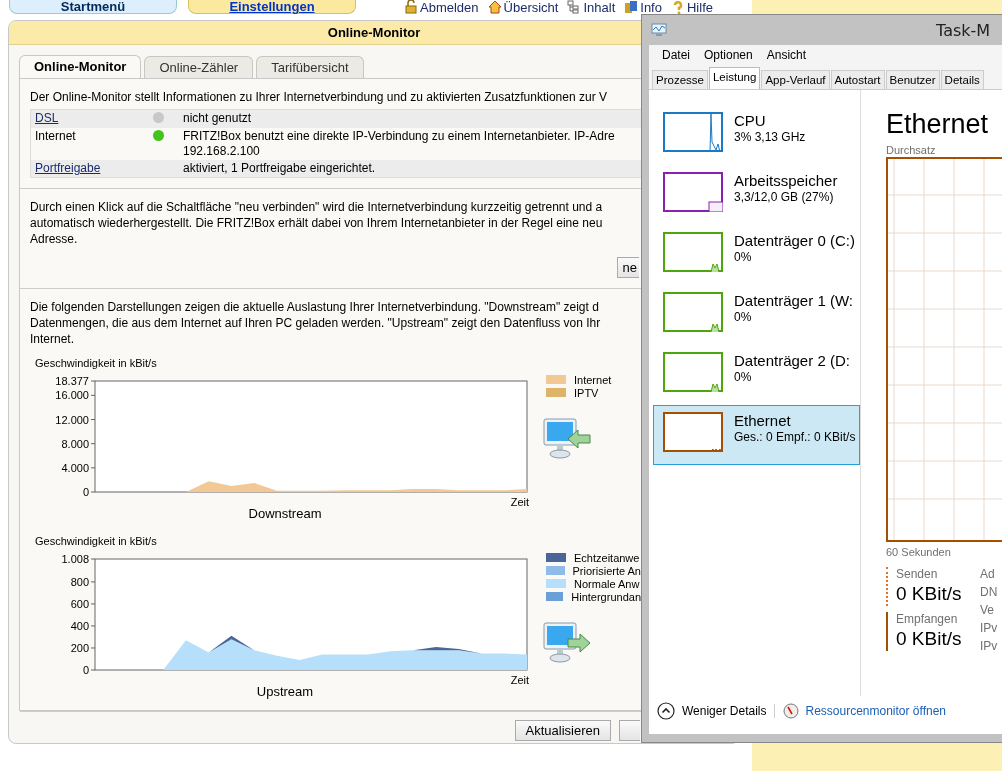 The image size is (1002, 771). What do you see at coordinates (47, 118) in the screenshot?
I see `status-link: DSL` at bounding box center [47, 118].